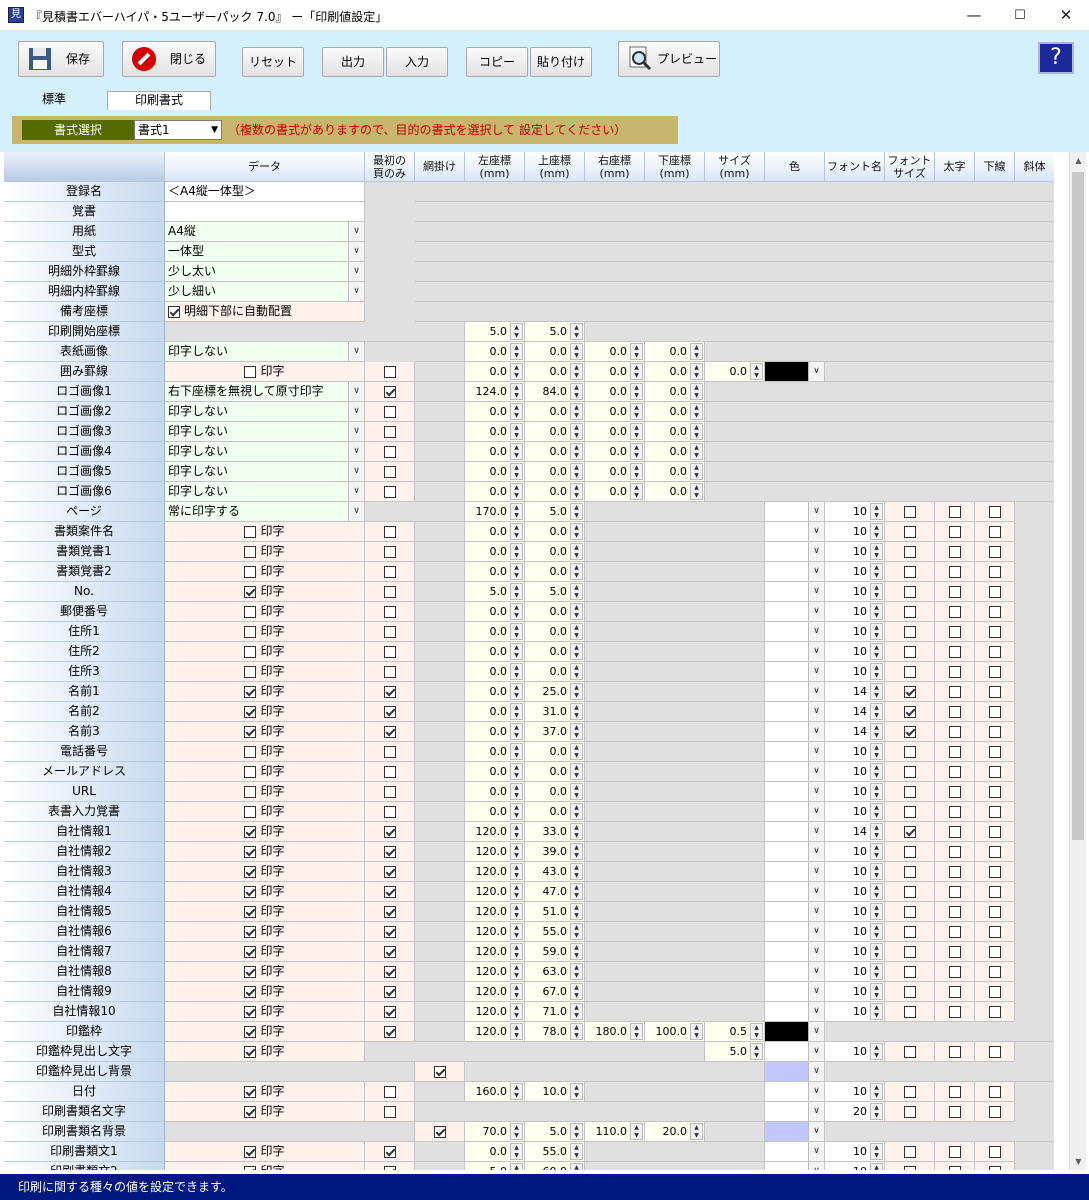  I want to click on minimize-button: —, so click(974, 15).